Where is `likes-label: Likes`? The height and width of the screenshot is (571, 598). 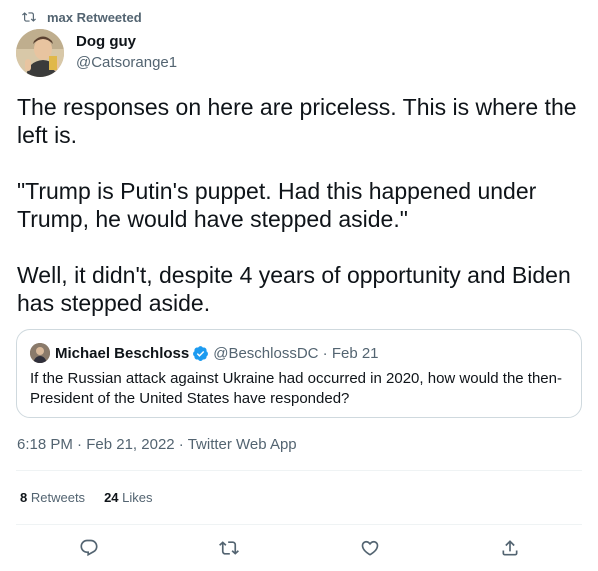 likes-label: Likes is located at coordinates (137, 497).